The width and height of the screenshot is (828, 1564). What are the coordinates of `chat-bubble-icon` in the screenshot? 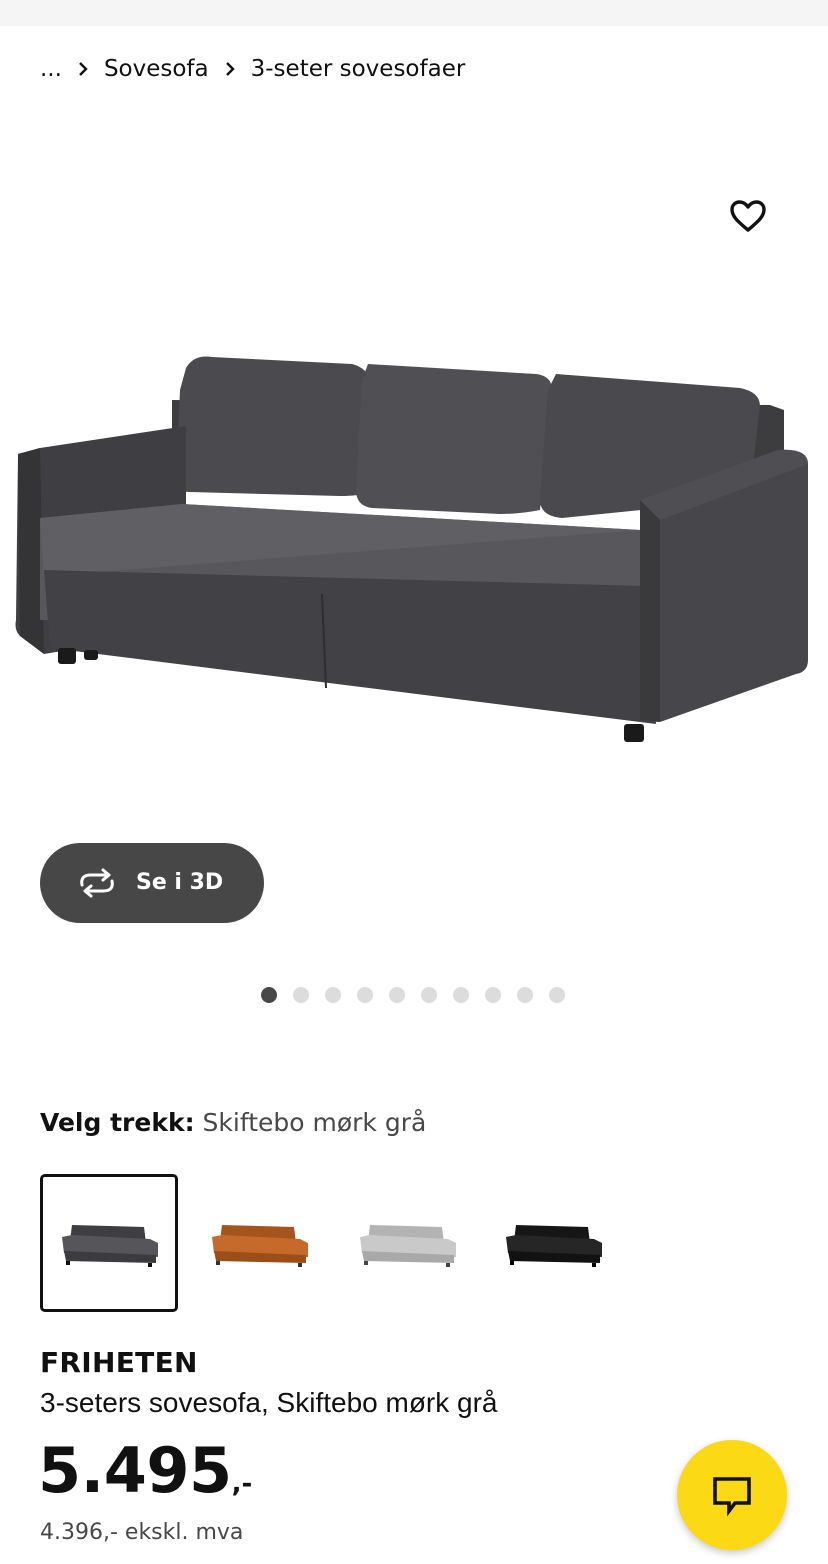 It's located at (732, 1497).